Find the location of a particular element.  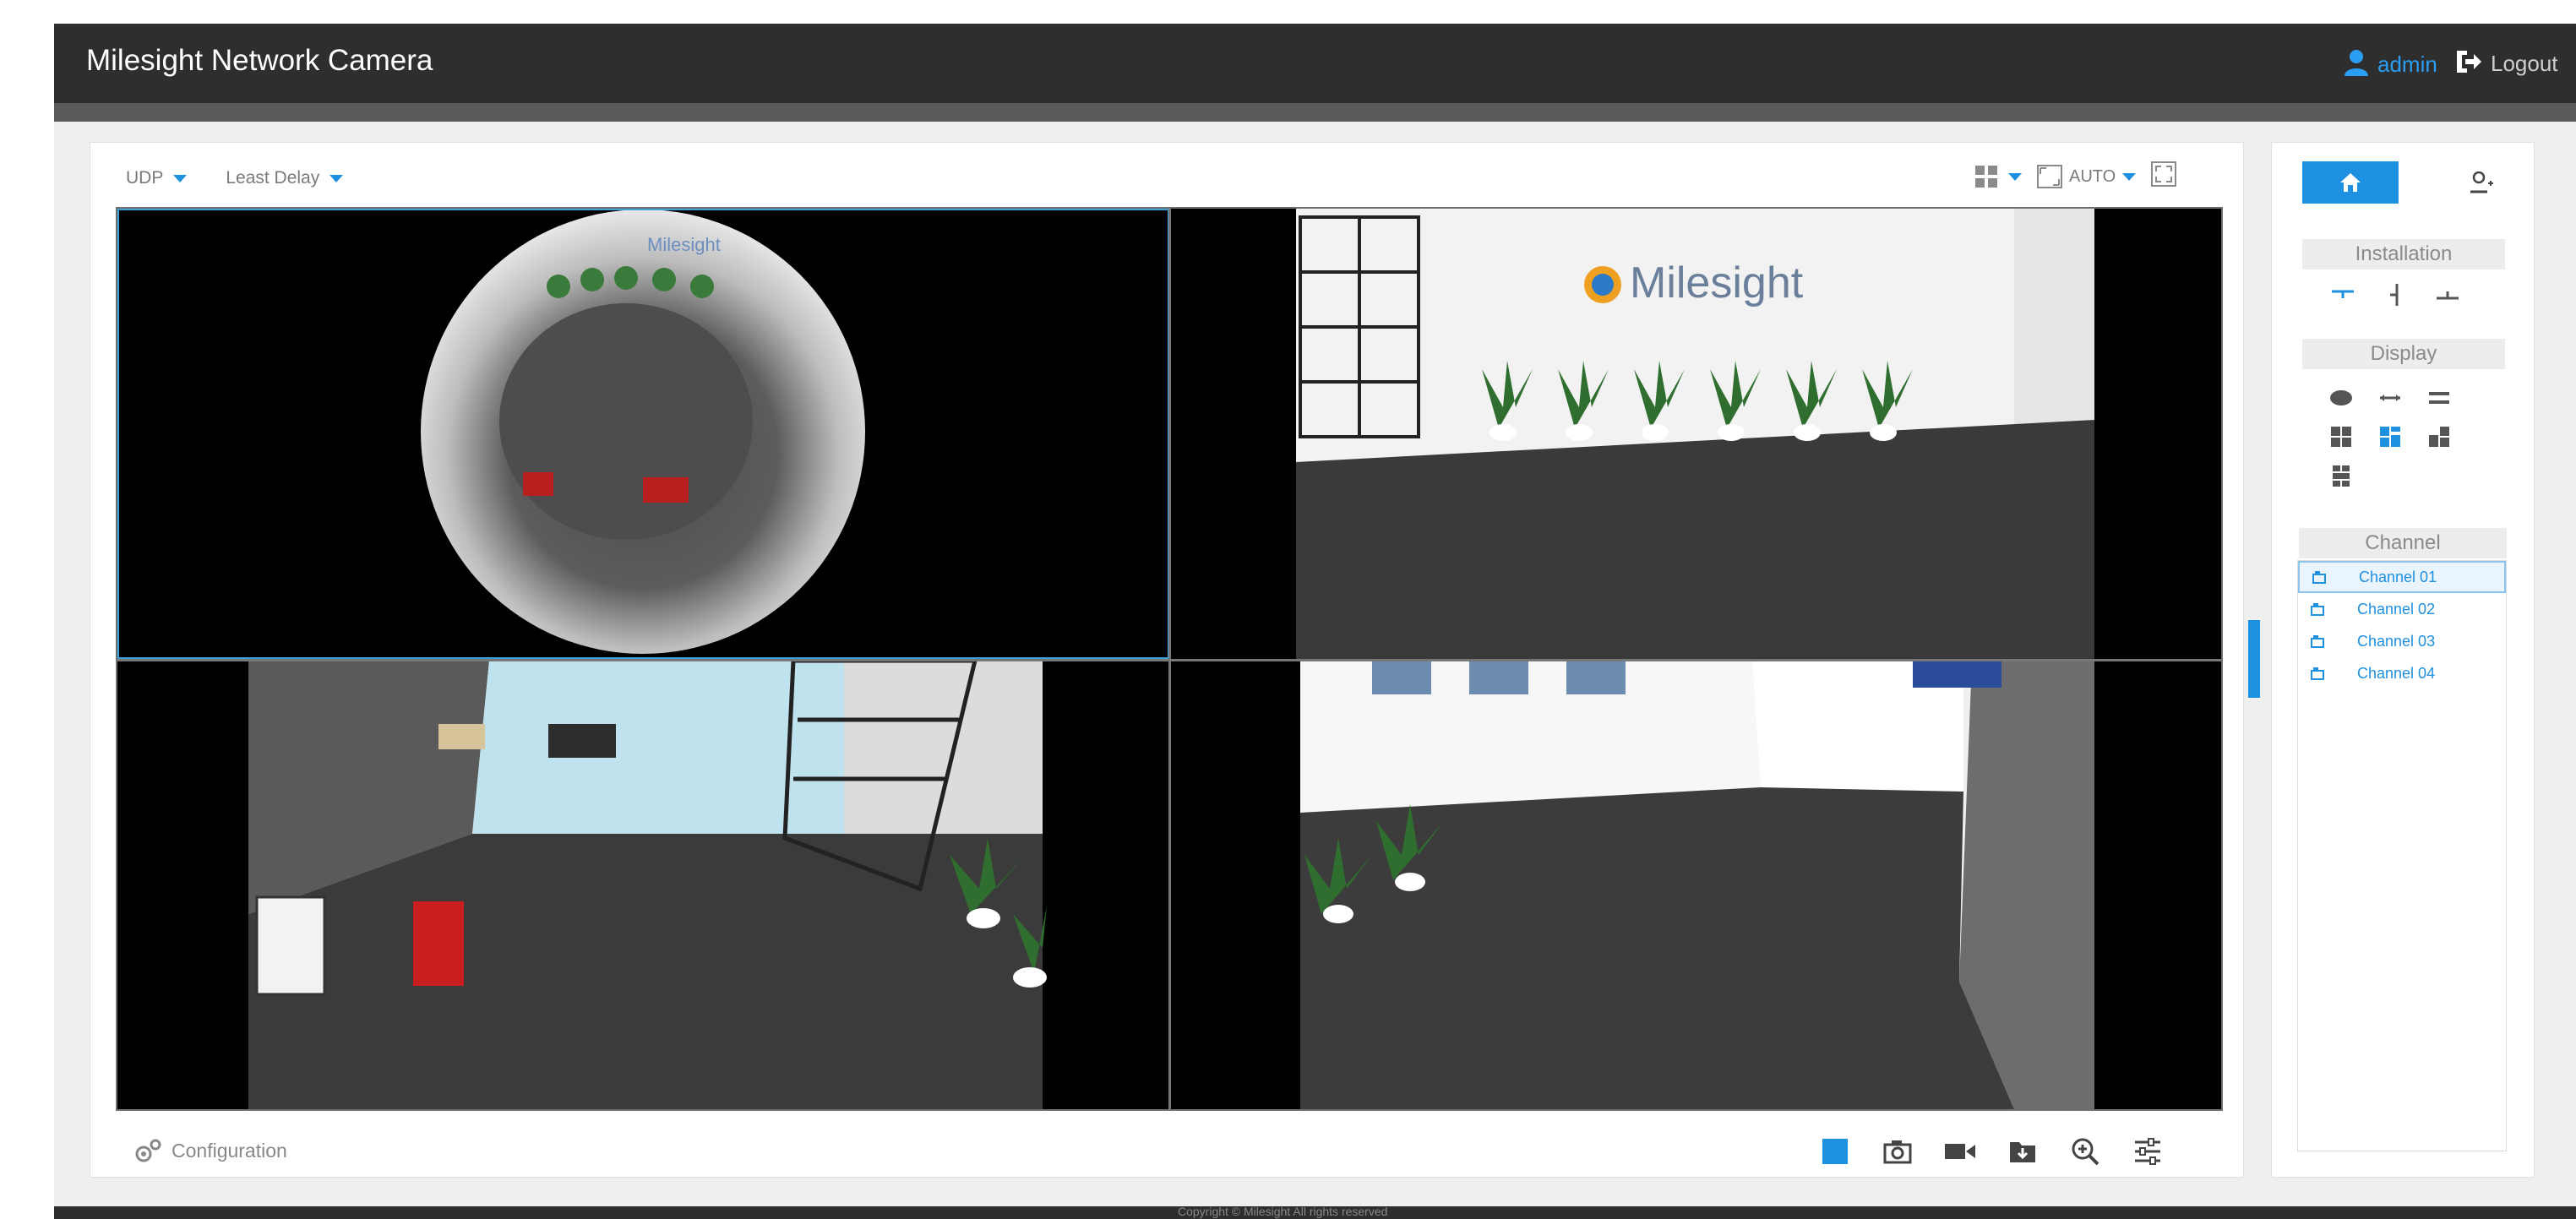

zoom-in-icon is located at coordinates (2085, 1152).